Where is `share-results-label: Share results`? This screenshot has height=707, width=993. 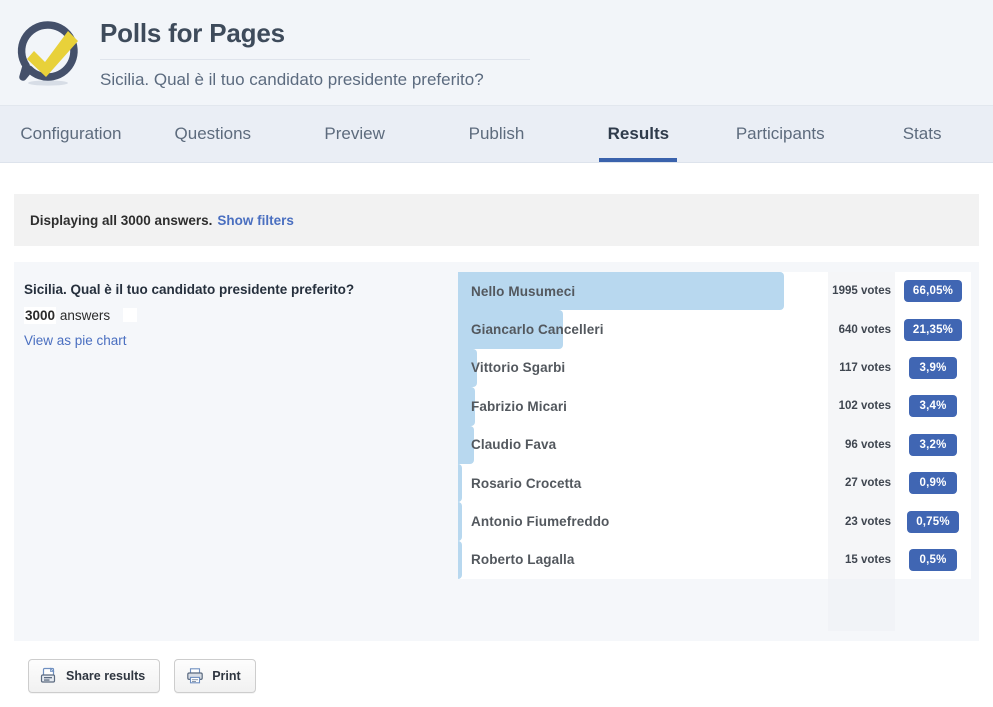 share-results-label: Share results is located at coordinates (106, 676).